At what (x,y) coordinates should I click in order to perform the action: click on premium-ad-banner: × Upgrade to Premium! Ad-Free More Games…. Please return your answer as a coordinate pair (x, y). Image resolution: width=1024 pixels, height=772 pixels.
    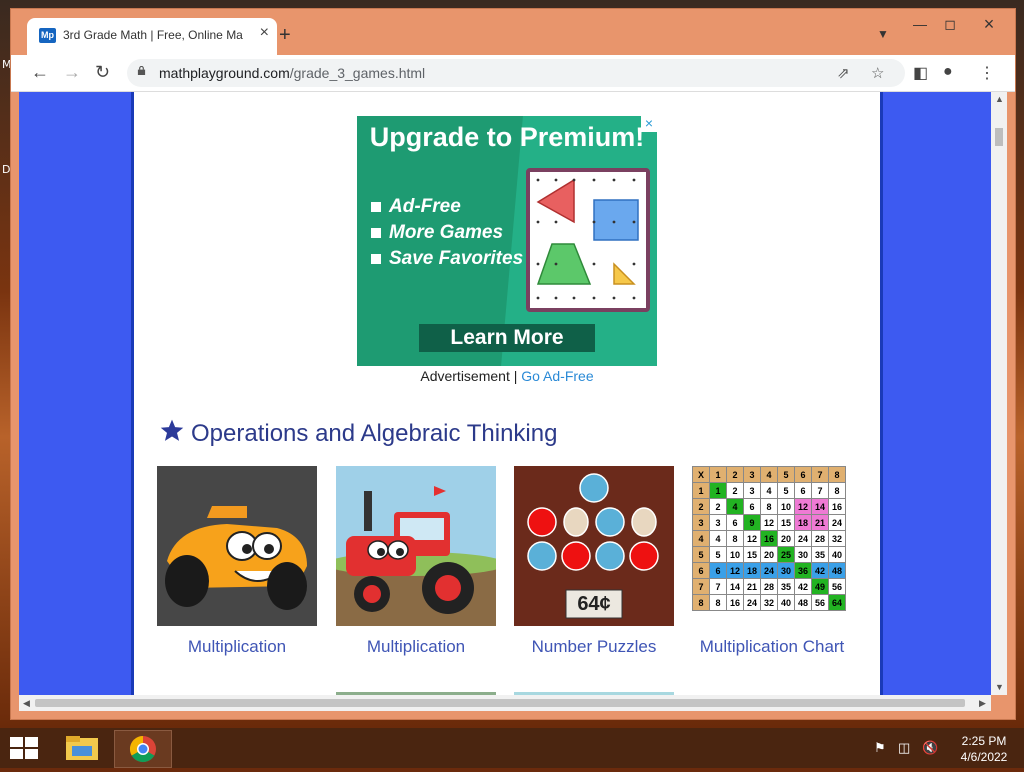
    Looking at the image, I should click on (507, 241).